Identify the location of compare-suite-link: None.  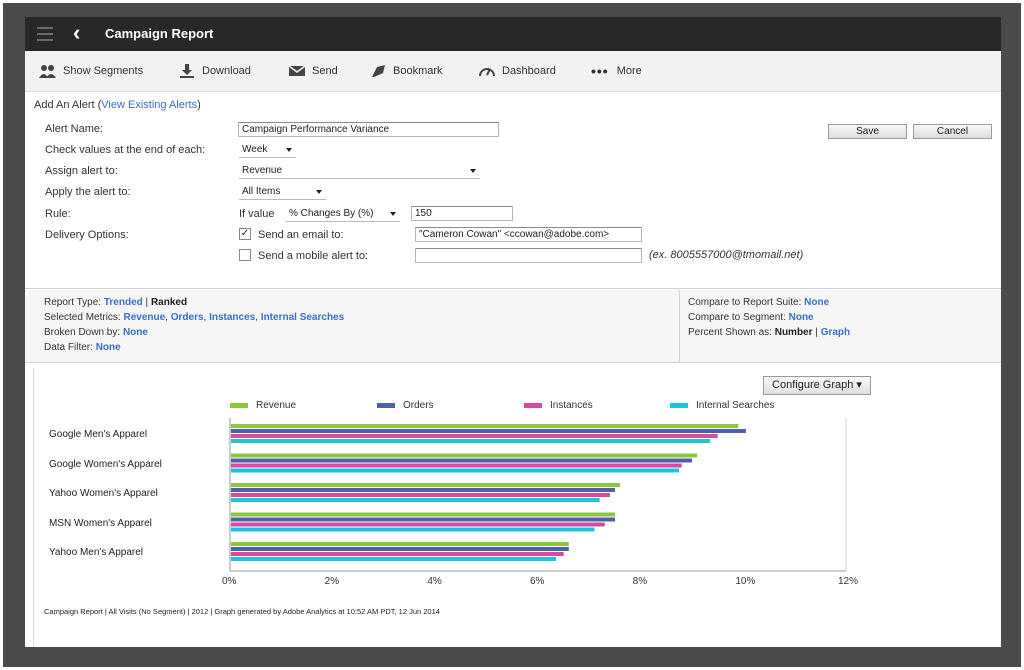
(816, 302).